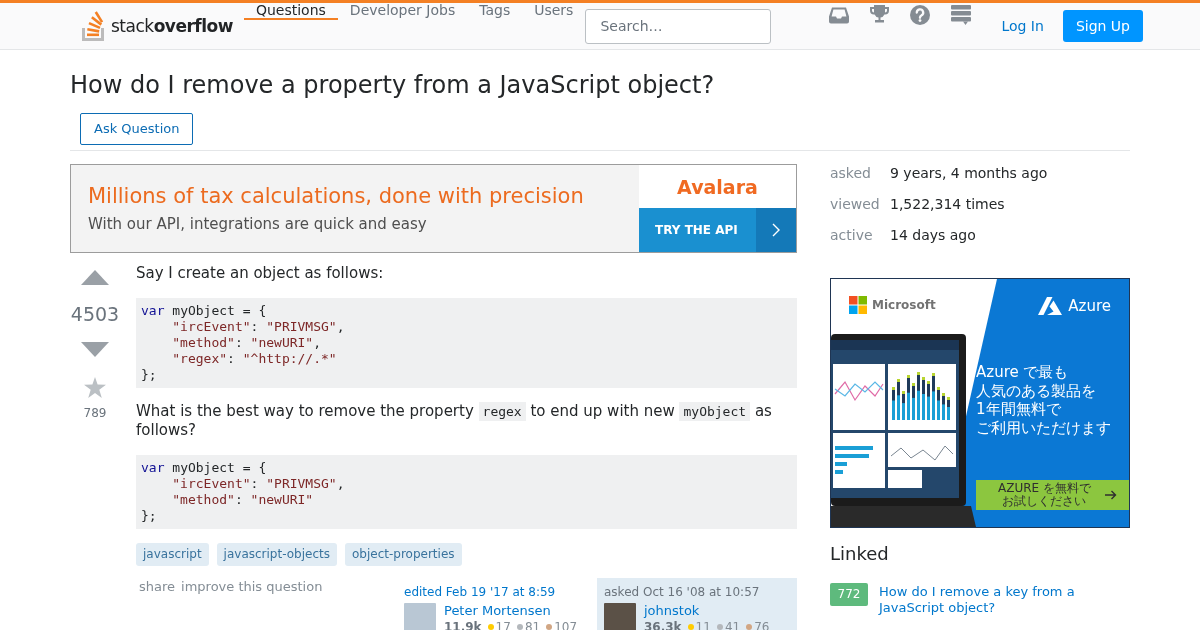  I want to click on brand-name: Microsoft, so click(904, 305).